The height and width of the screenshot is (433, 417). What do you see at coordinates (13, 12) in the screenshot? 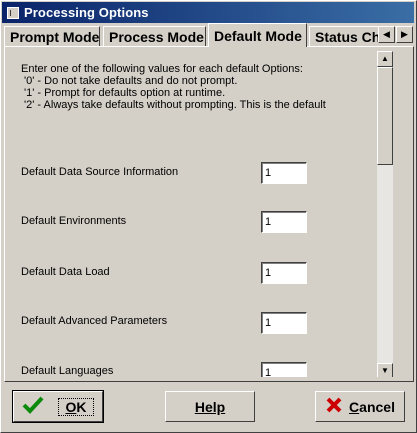
I see `app-icon` at bounding box center [13, 12].